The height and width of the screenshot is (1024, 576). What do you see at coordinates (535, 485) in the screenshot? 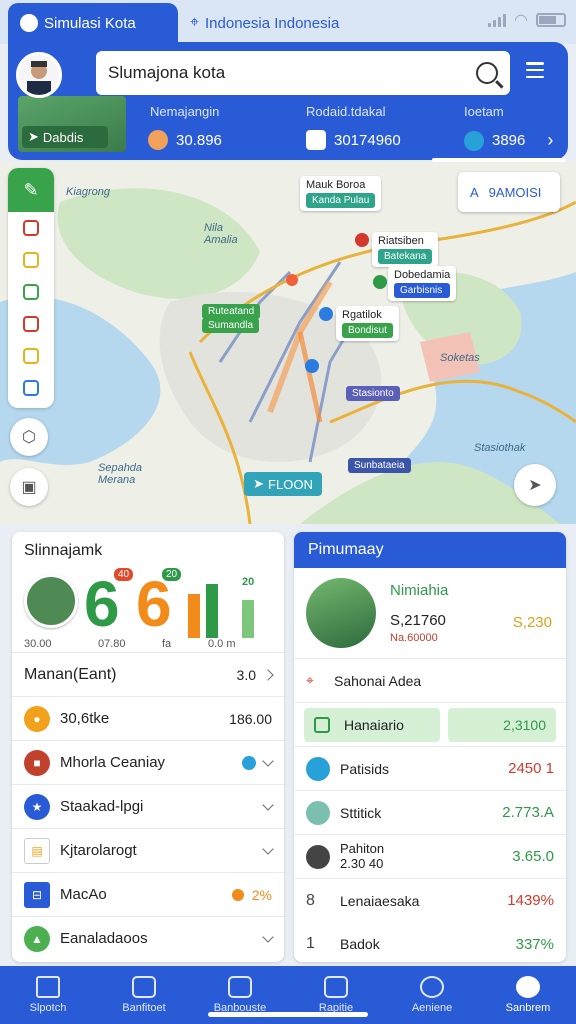
I see `compass-button: ➤` at bounding box center [535, 485].